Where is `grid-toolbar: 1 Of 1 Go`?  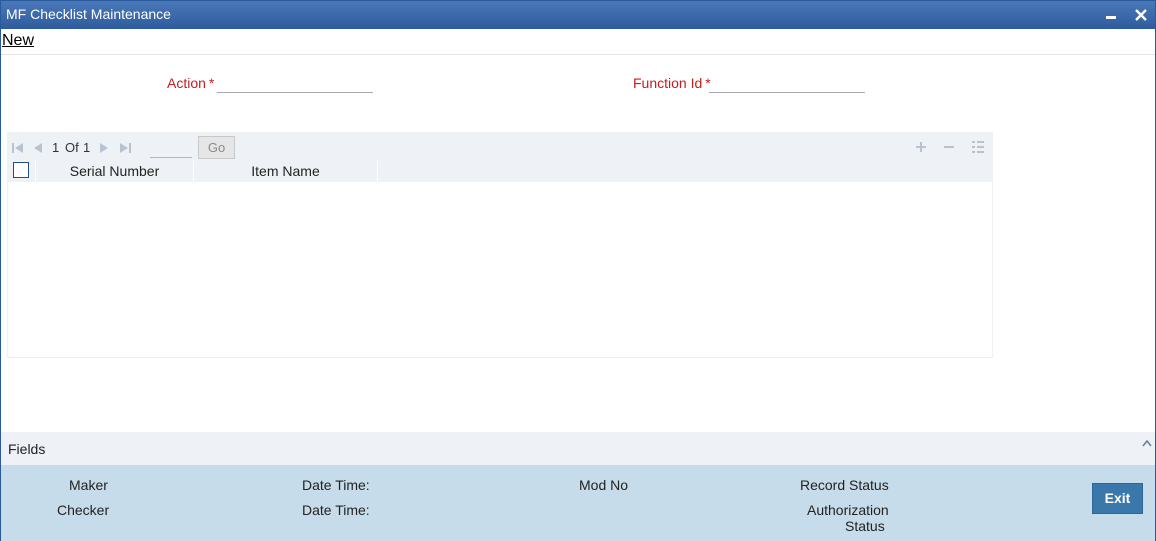
grid-toolbar: 1 Of 1 Go is located at coordinates (500, 147).